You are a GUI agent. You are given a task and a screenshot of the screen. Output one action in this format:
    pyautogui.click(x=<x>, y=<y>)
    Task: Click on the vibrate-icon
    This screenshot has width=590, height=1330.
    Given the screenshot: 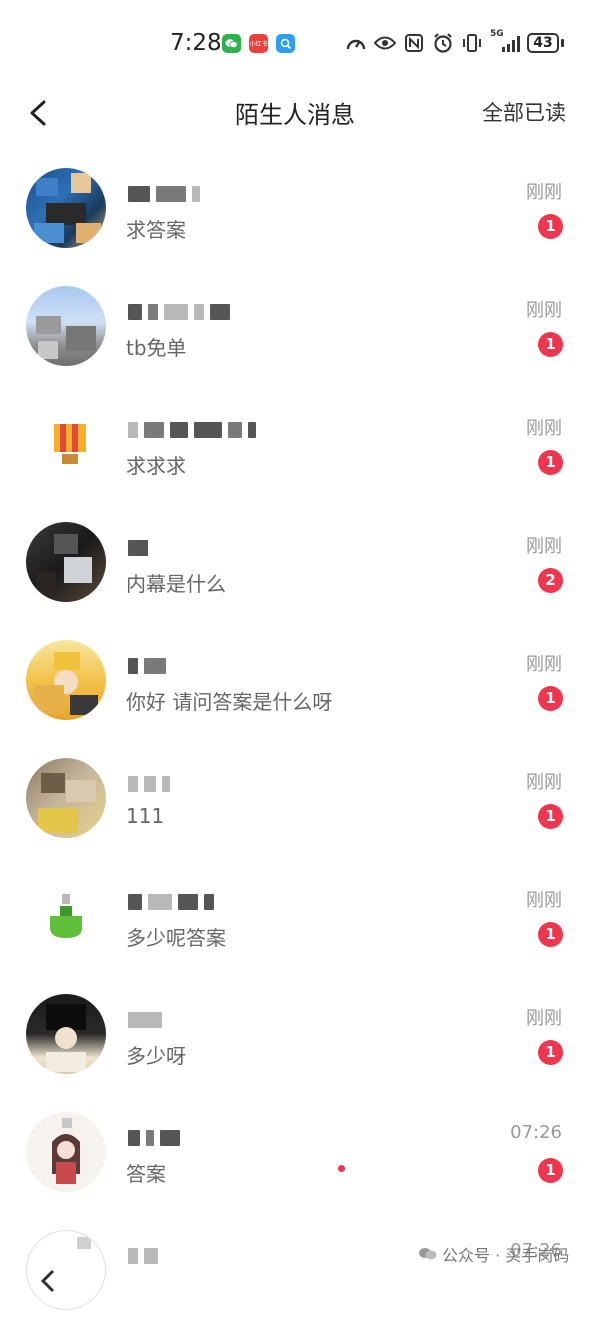 What is the action you would take?
    pyautogui.click(x=472, y=43)
    